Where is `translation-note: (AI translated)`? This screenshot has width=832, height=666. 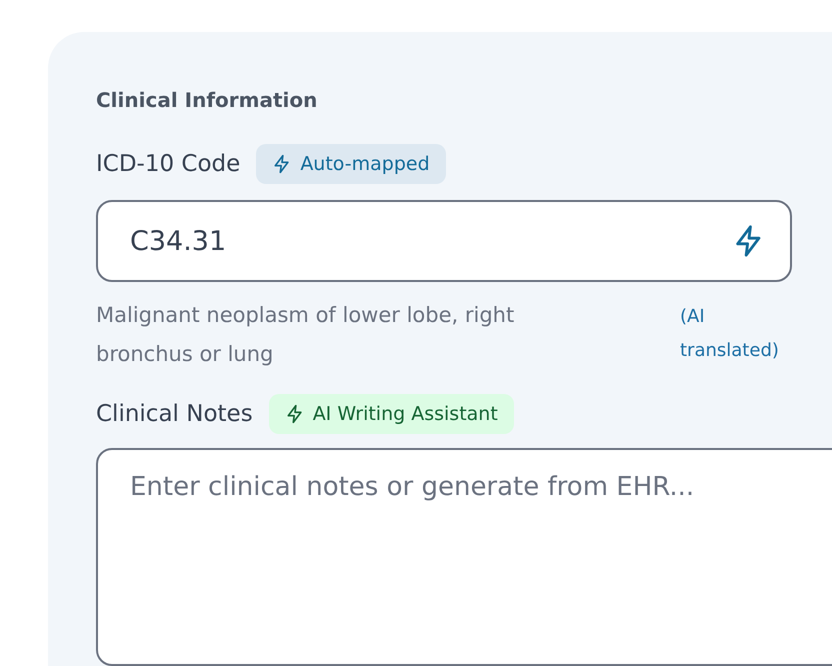
translation-note: (AI translated) is located at coordinates (730, 334).